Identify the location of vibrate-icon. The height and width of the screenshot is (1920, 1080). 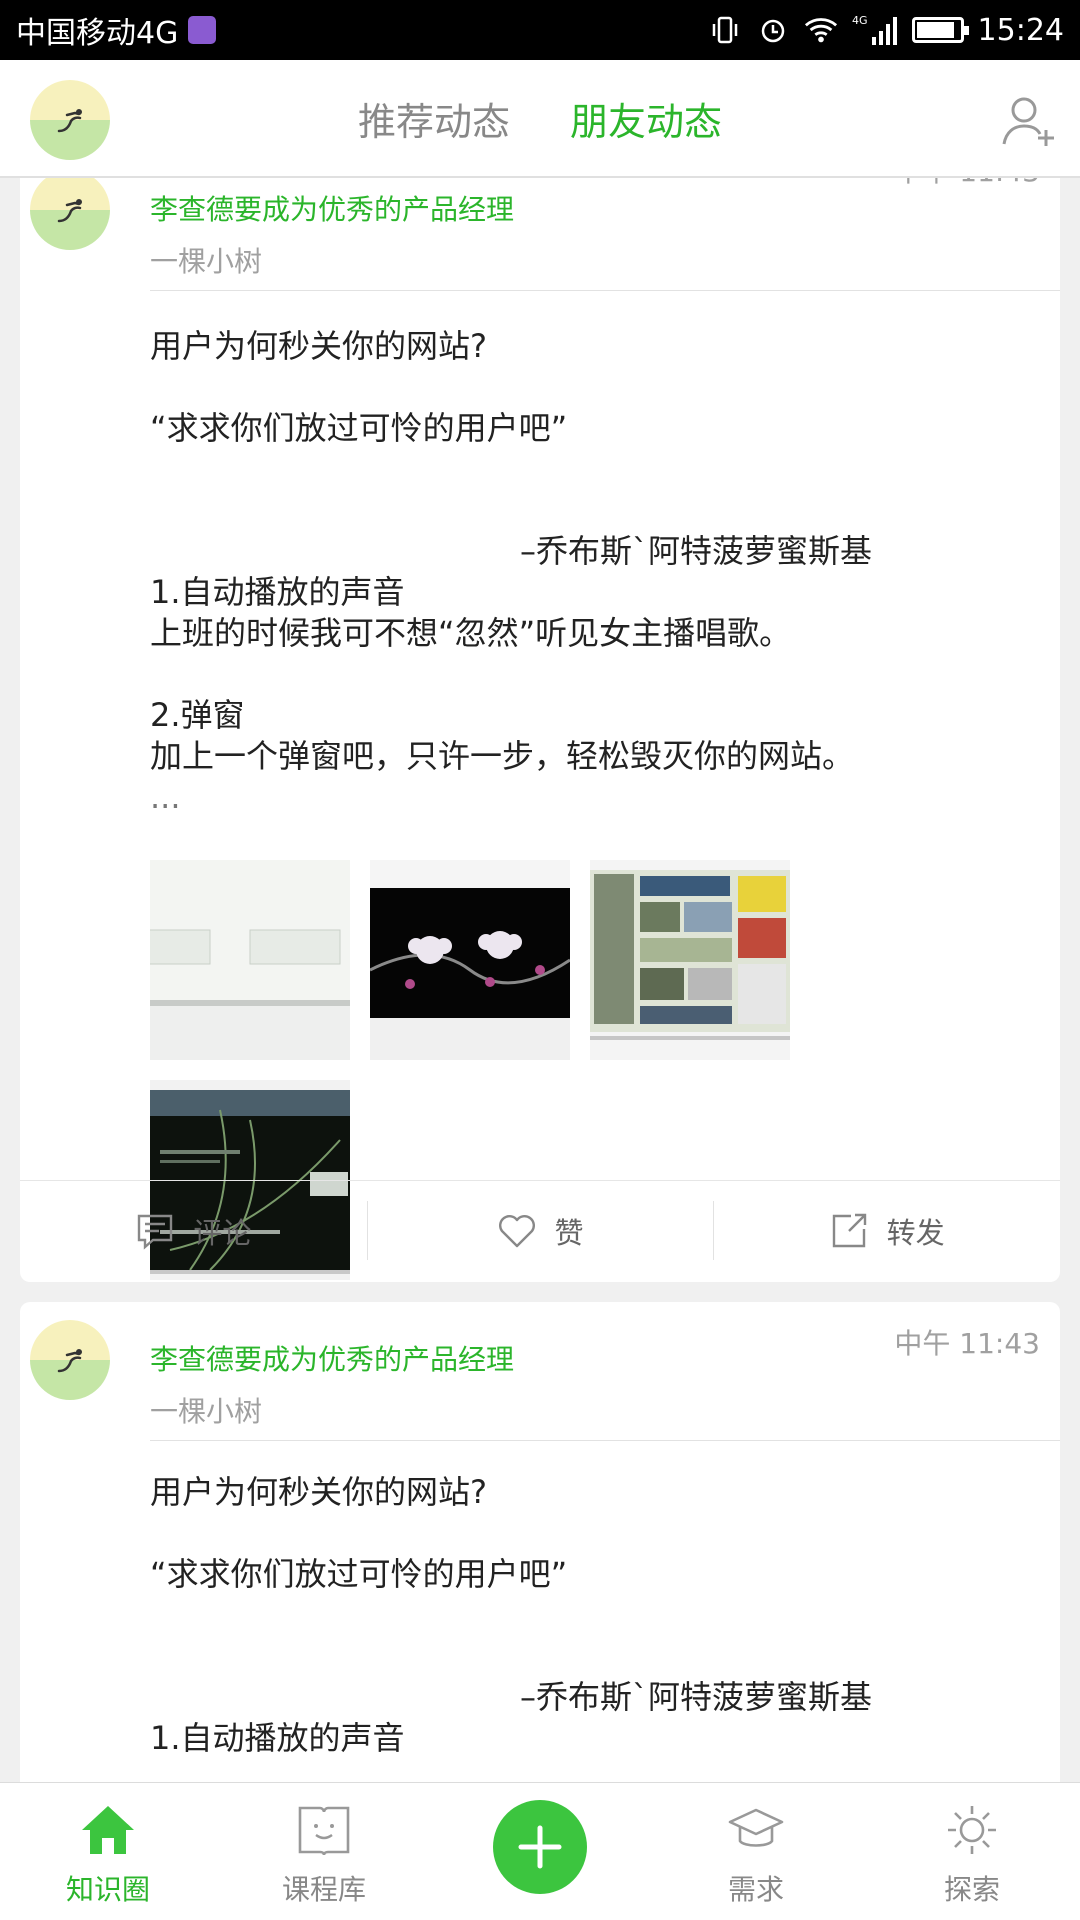
(725, 30).